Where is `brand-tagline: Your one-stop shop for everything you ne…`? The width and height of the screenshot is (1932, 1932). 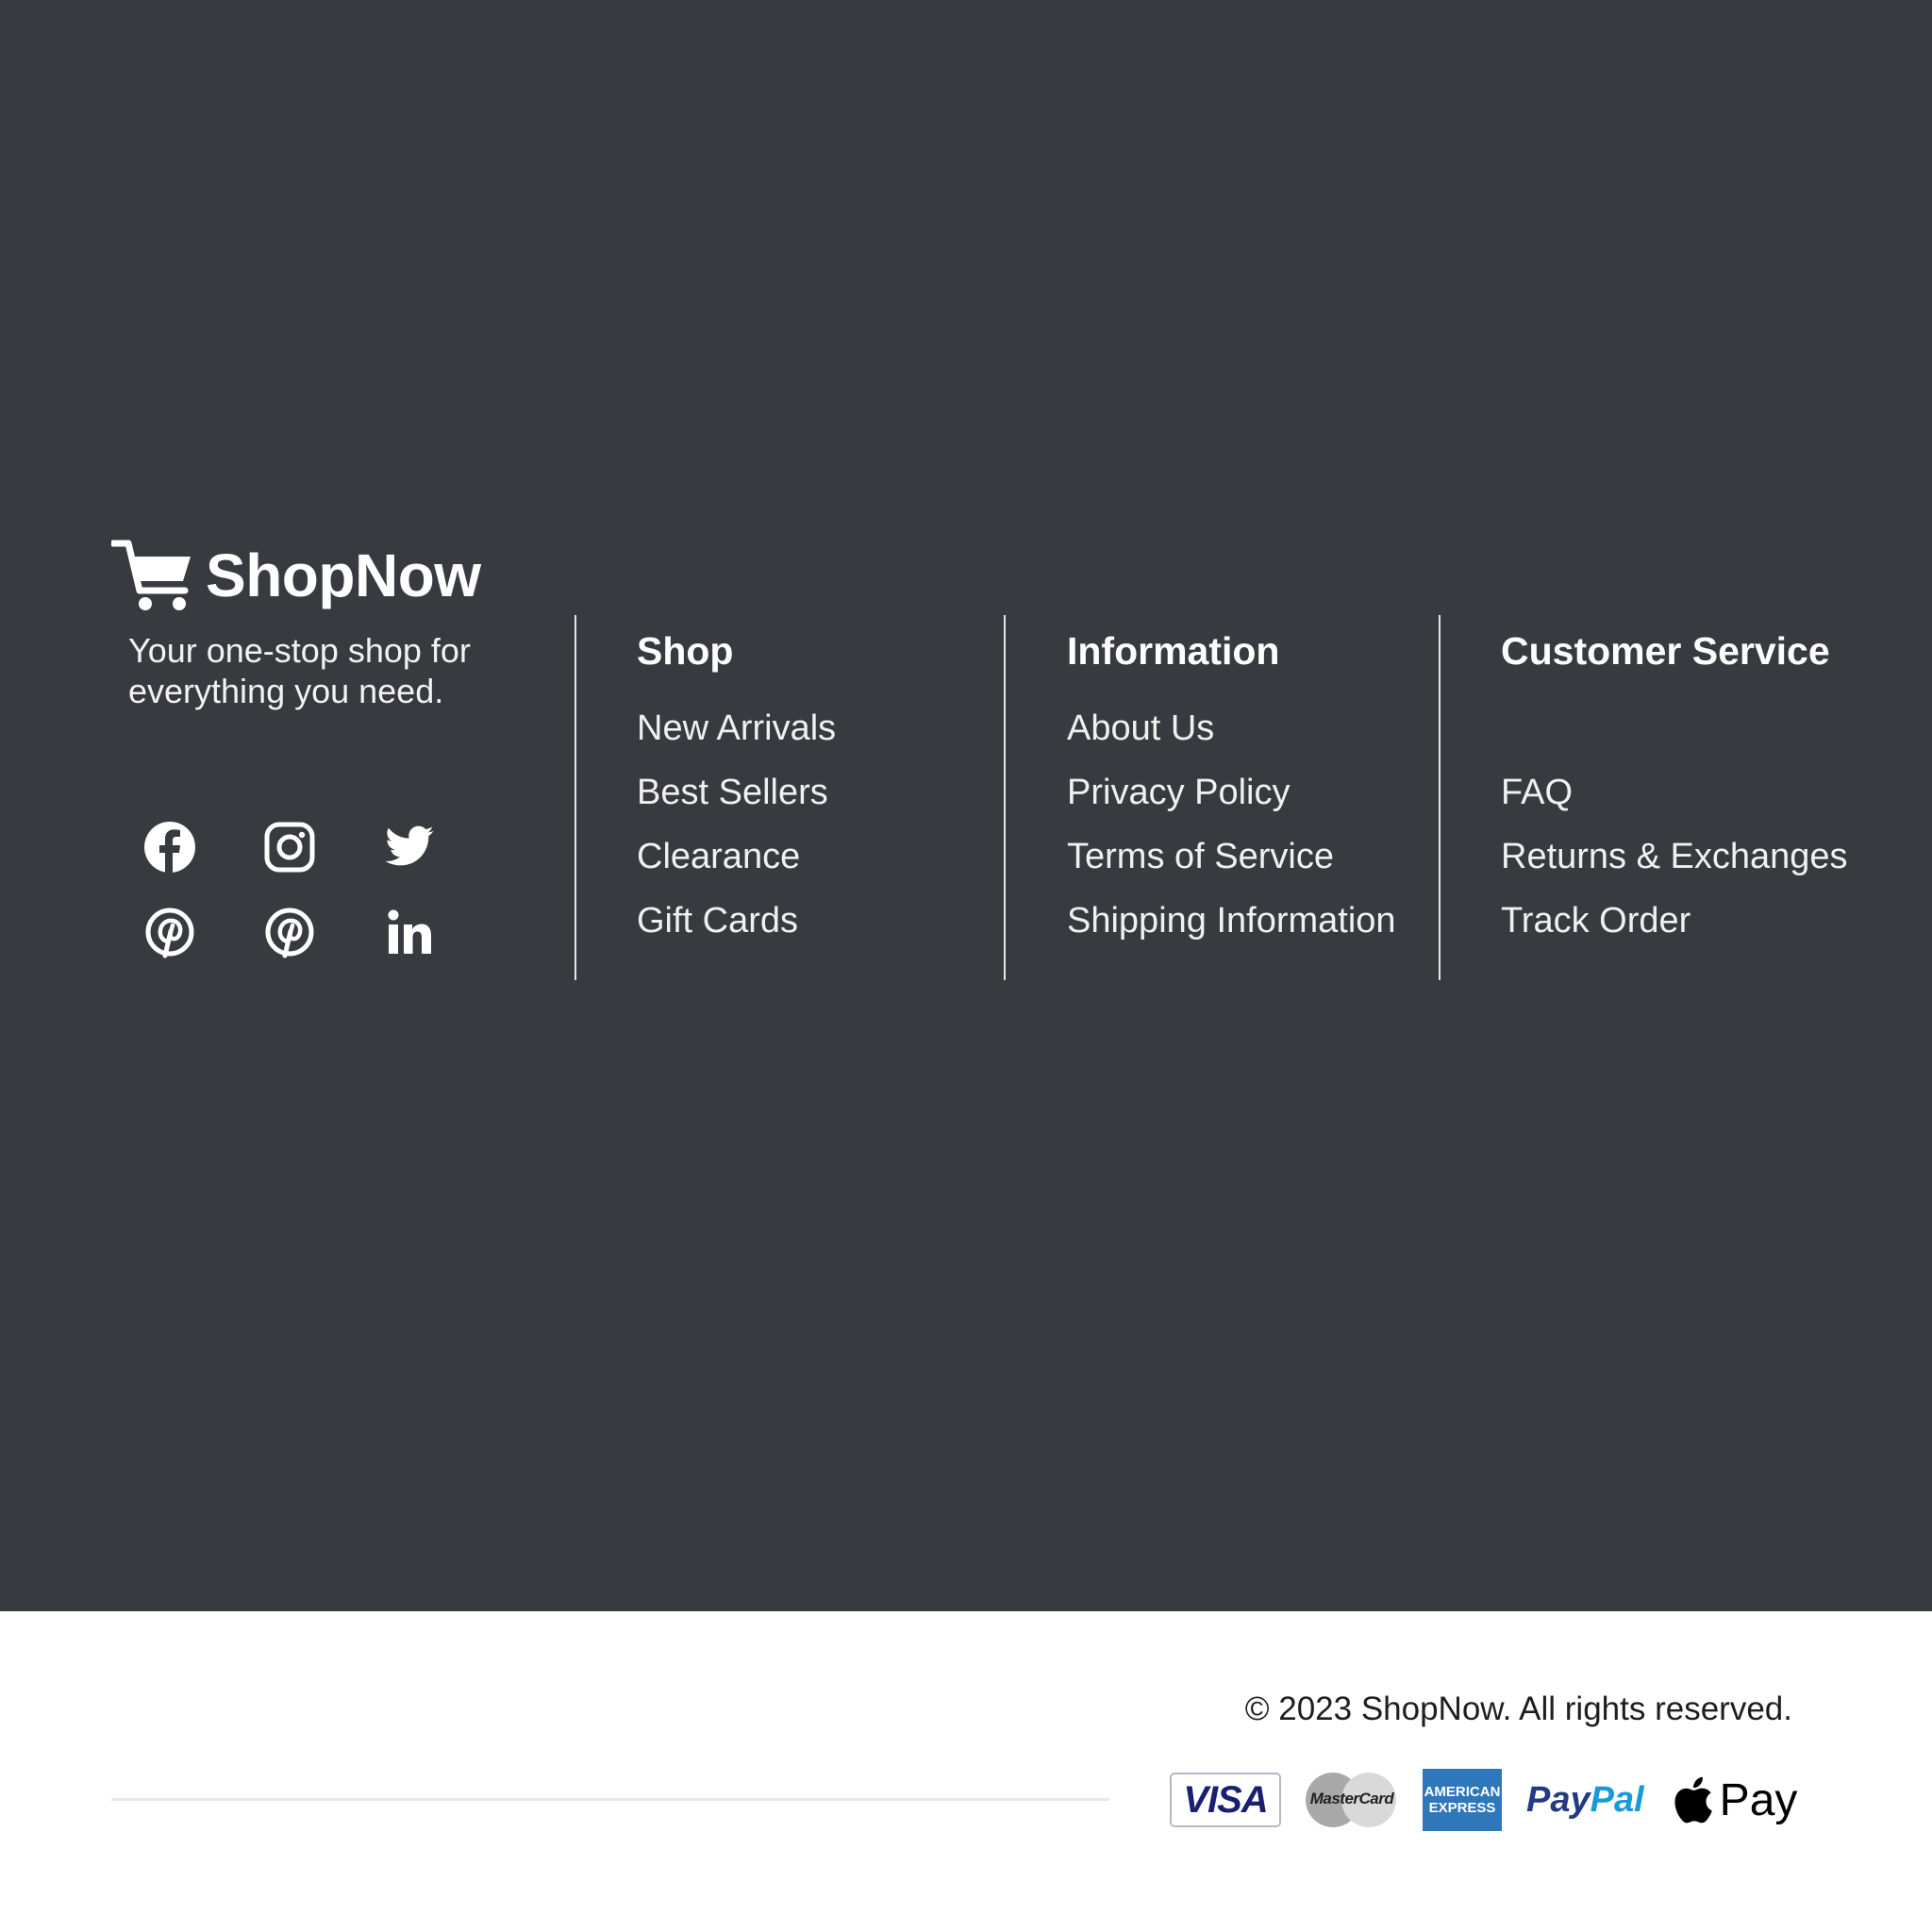 brand-tagline: Your one-stop shop for everything you ne… is located at coordinates (299, 670).